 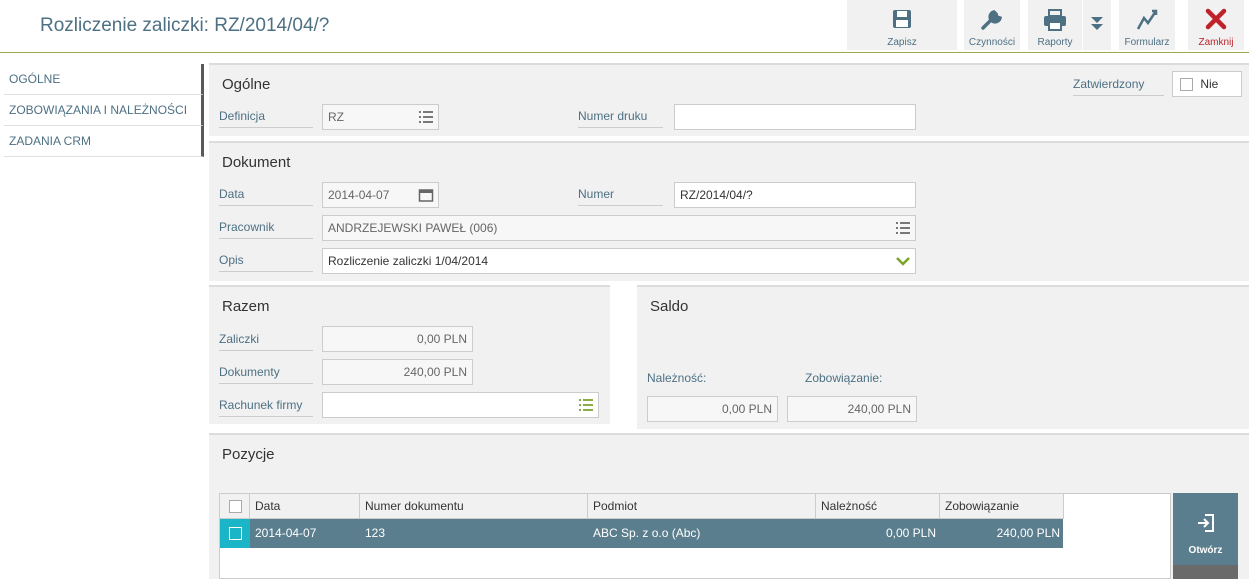 I want to click on page-title: Rozliczenie zaliczki: RZ/2014/04/?, so click(x=185, y=25).